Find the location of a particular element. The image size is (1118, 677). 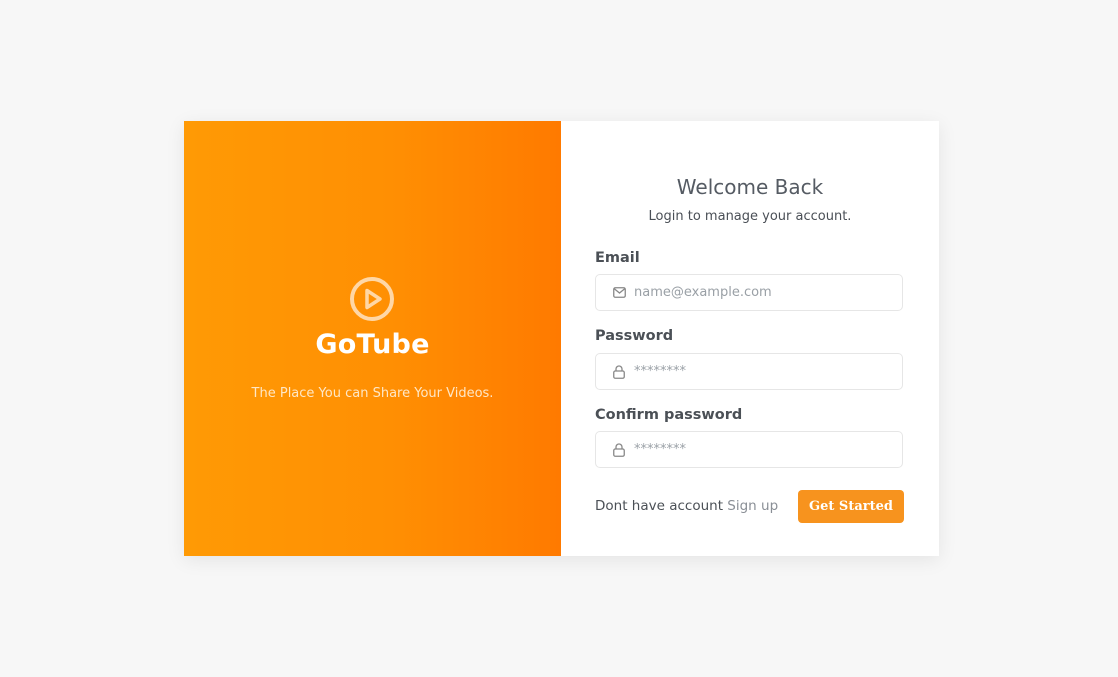

form-subtitle: Login to manage your account. is located at coordinates (750, 216).